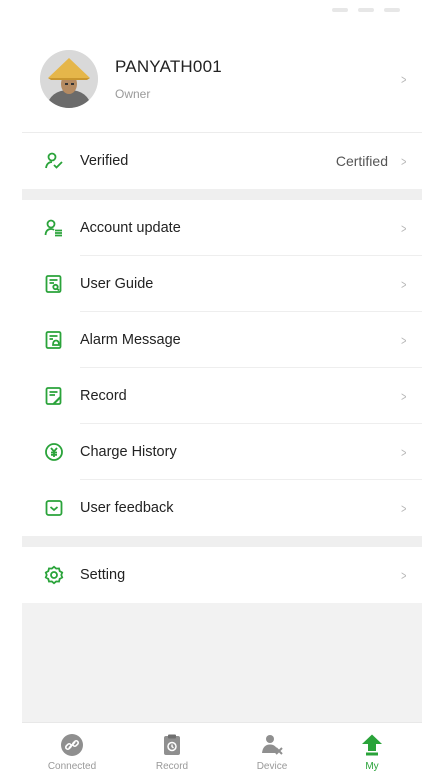 The height and width of the screenshot is (771, 426). What do you see at coordinates (117, 284) in the screenshot?
I see `menu-item-label: User Guide` at bounding box center [117, 284].